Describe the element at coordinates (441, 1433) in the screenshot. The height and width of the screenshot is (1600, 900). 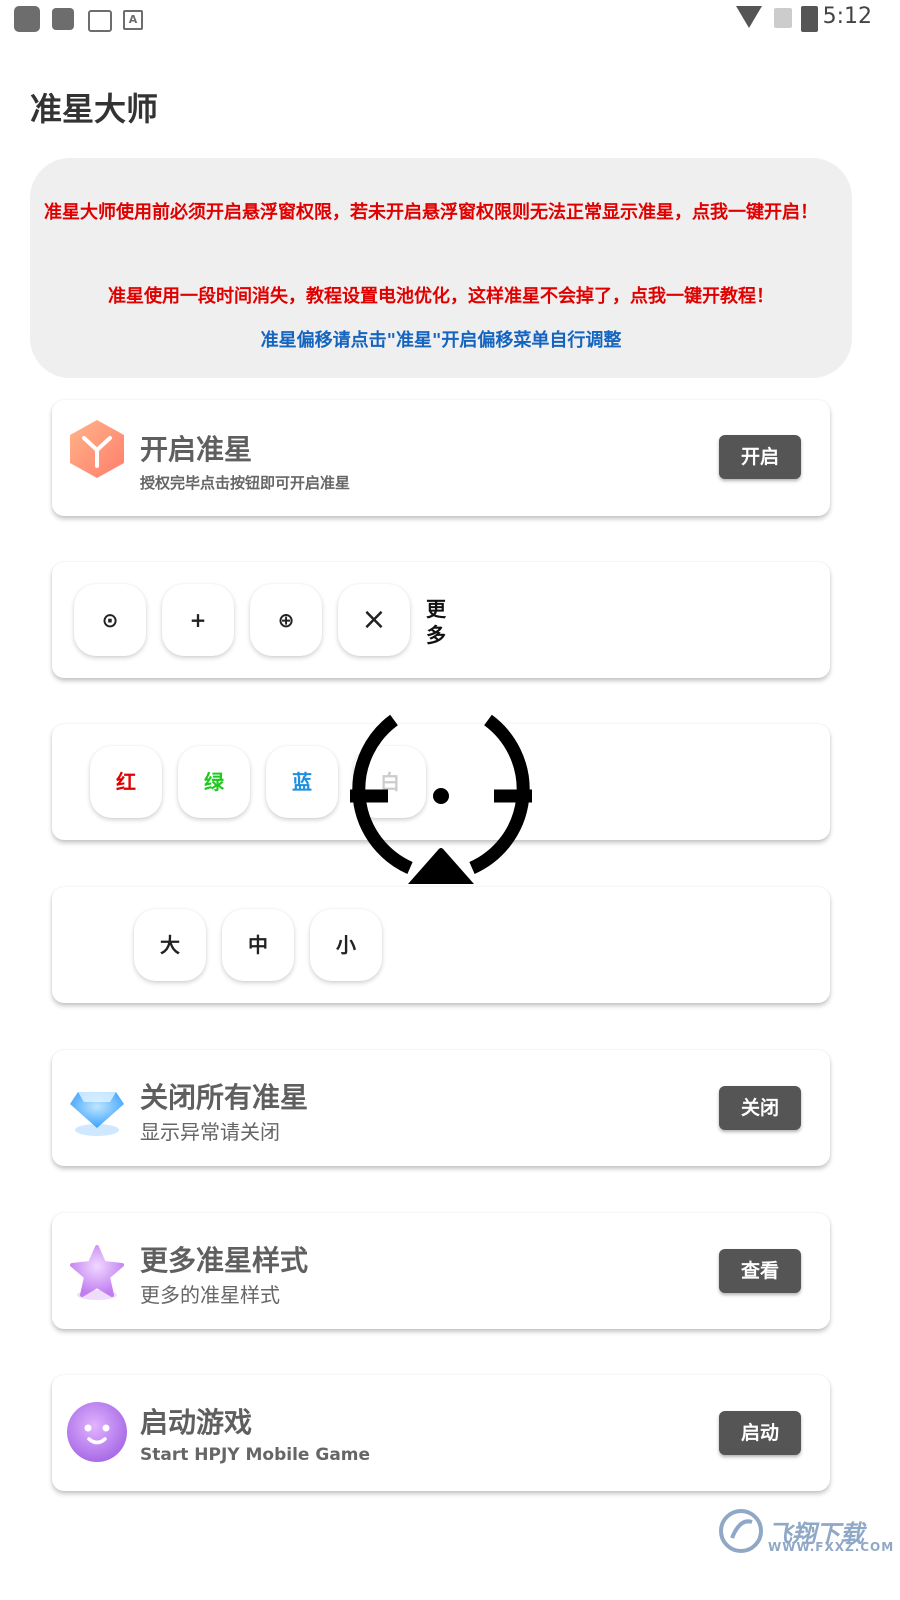
I see `launch-game-card: 启动游戏 Start HPJY Mobile Game 启动` at that location.